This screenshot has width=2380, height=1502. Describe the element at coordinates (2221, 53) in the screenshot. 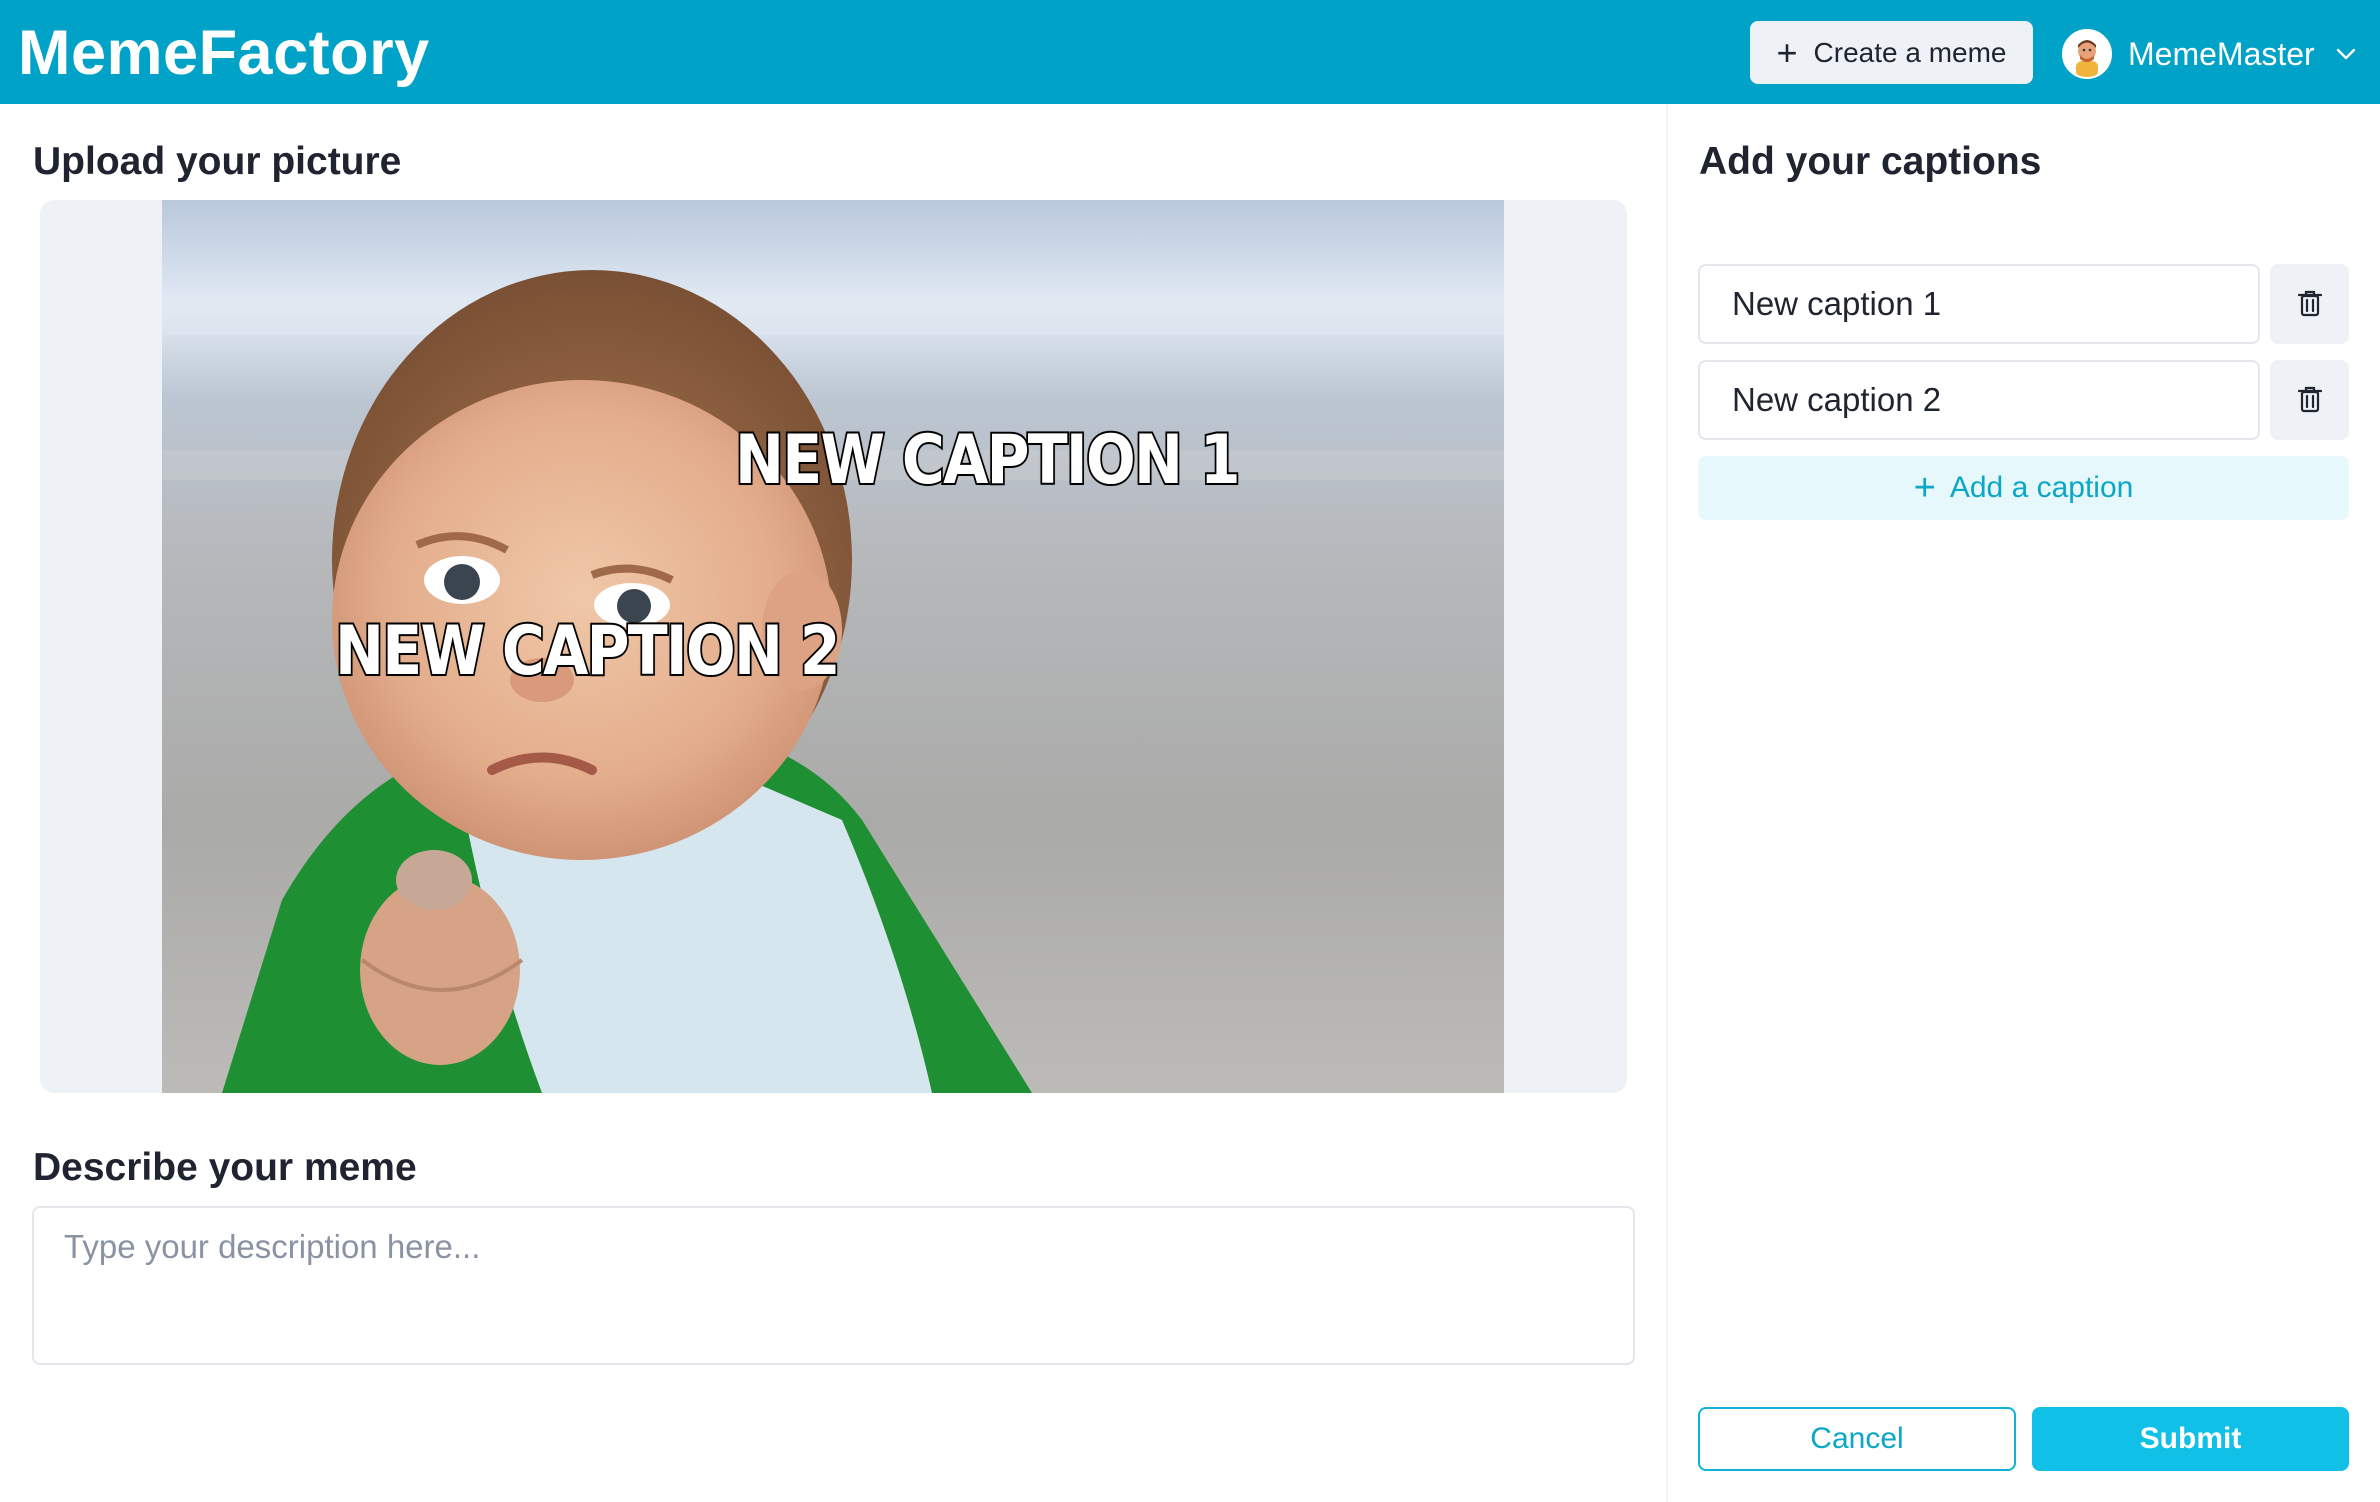

I see `username: MemeMaster` at that location.